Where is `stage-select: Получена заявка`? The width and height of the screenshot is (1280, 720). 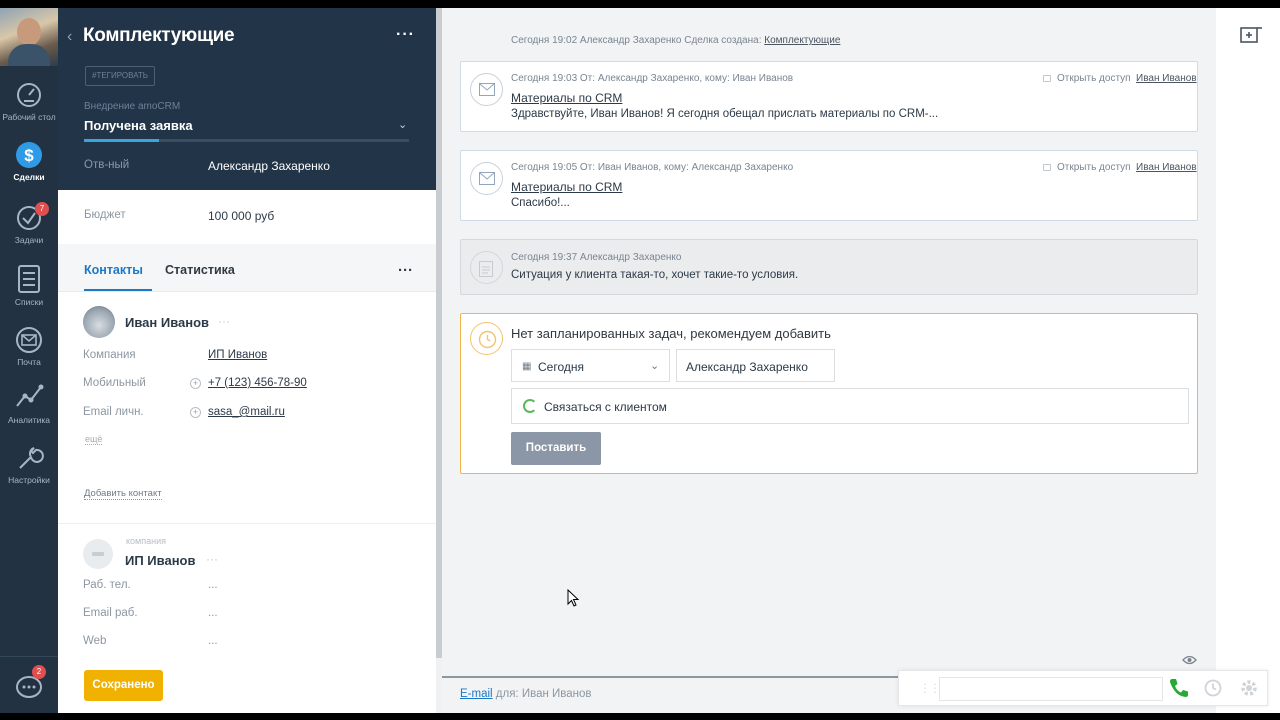
stage-select: Получена заявка is located at coordinates (138, 125).